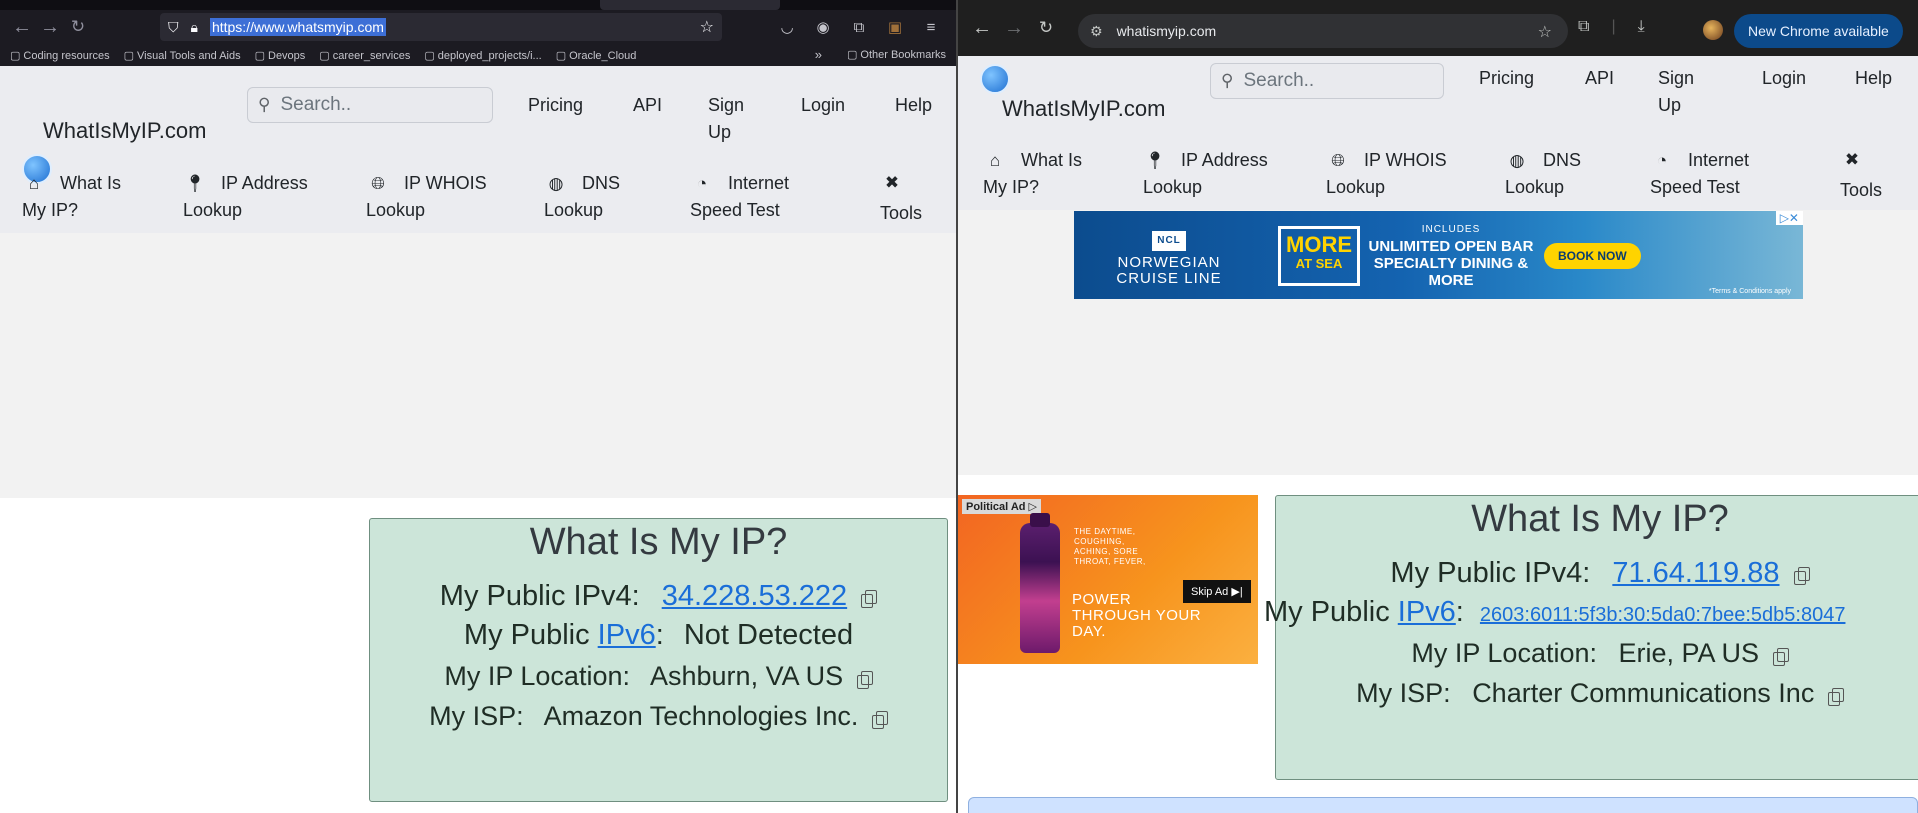 This screenshot has height=813, width=1918. I want to click on location-label: My IP Location:, so click(1504, 653).